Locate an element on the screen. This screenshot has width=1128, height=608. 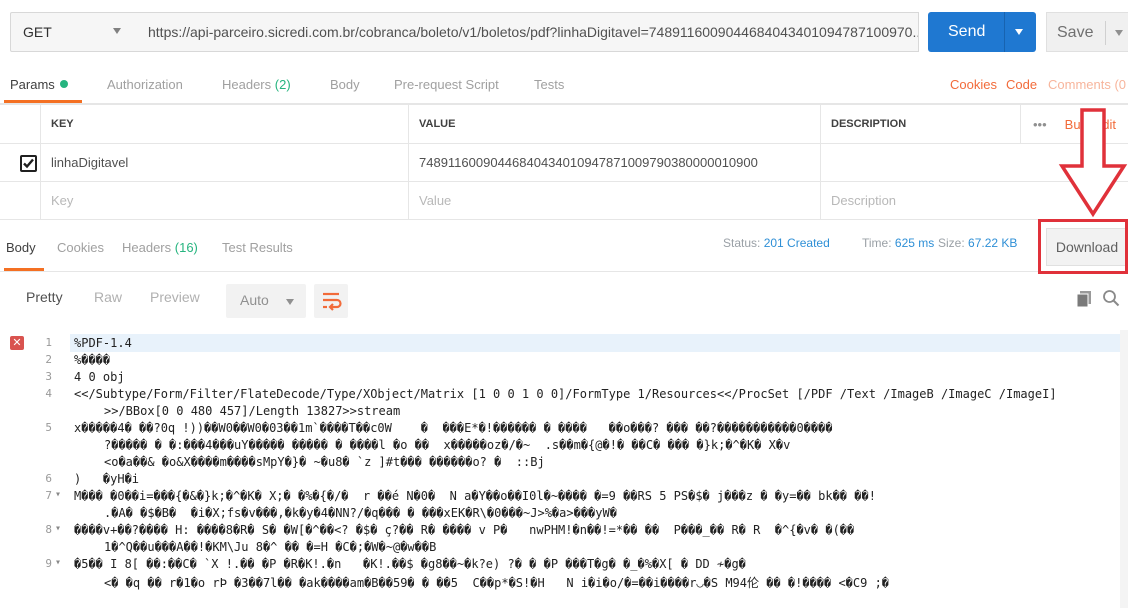
comments-link: Comments (0 is located at coordinates (1087, 84).